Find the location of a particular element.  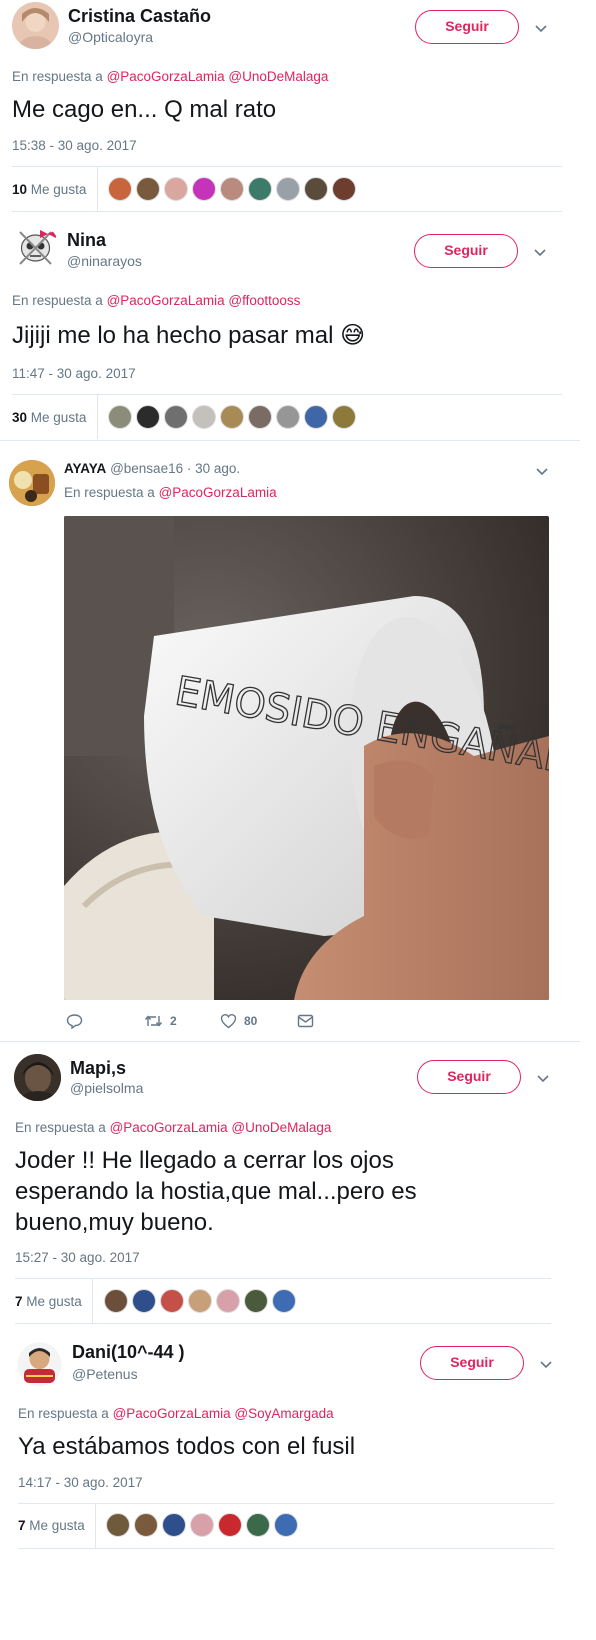

timestamp: 15:27 - 30 ago. 2017 is located at coordinates (77, 1257).